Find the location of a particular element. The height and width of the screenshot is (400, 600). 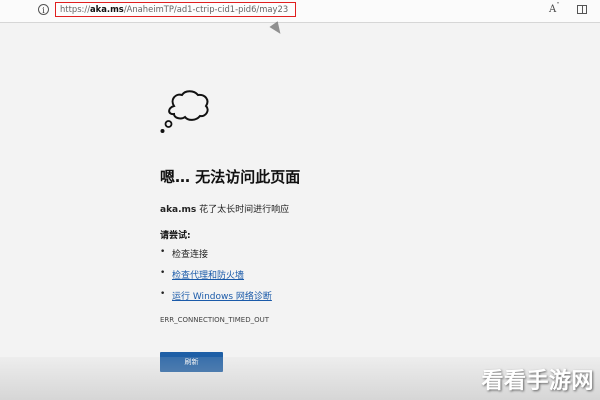

suggestion-proxy-firewall-link: 检查代理和防火墙 is located at coordinates (208, 276).